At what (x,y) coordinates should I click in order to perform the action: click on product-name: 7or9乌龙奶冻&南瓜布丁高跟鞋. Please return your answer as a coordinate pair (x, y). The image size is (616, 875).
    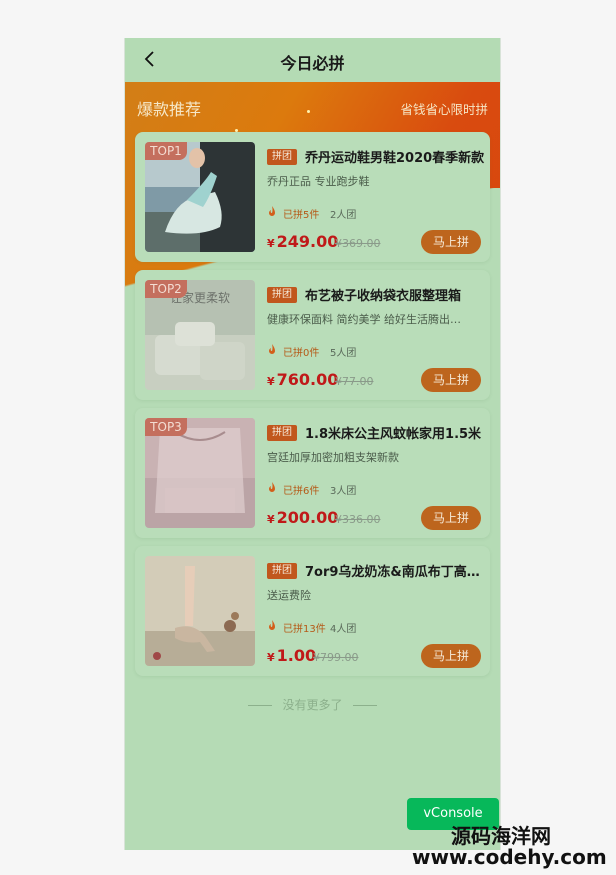
    Looking at the image, I should click on (395, 572).